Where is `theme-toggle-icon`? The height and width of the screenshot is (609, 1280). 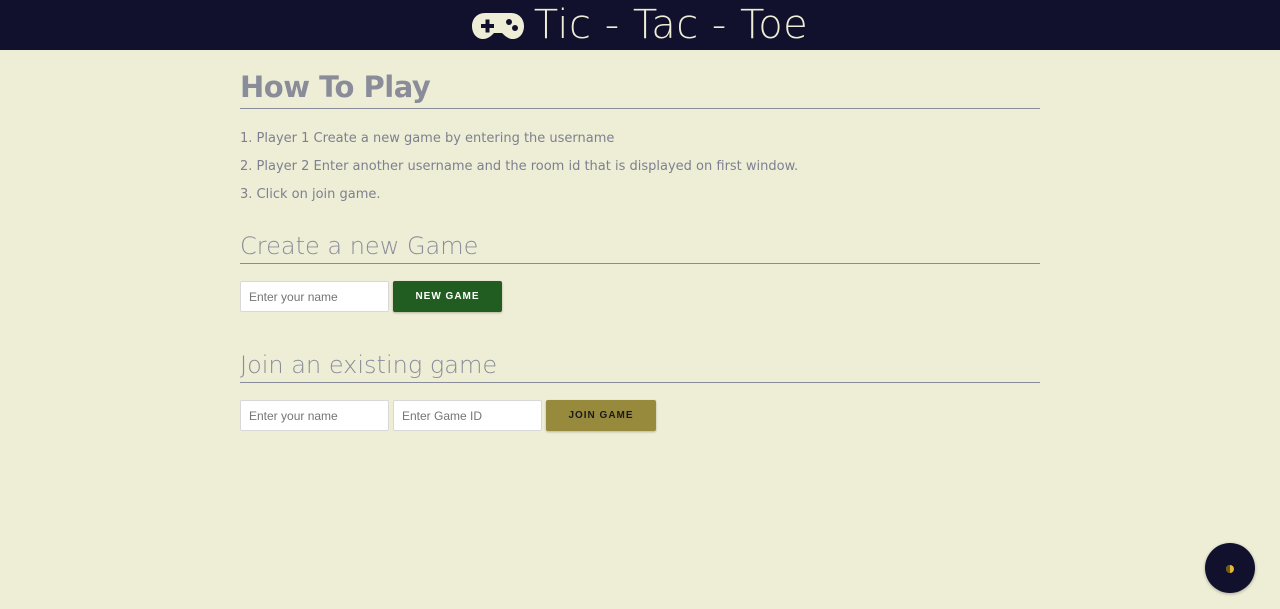
theme-toggle-icon is located at coordinates (1230, 568).